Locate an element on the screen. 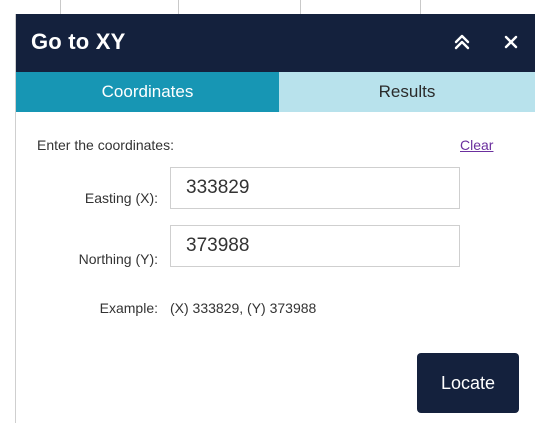 This screenshot has height=423, width=535. collapse-button is located at coordinates (462, 42).